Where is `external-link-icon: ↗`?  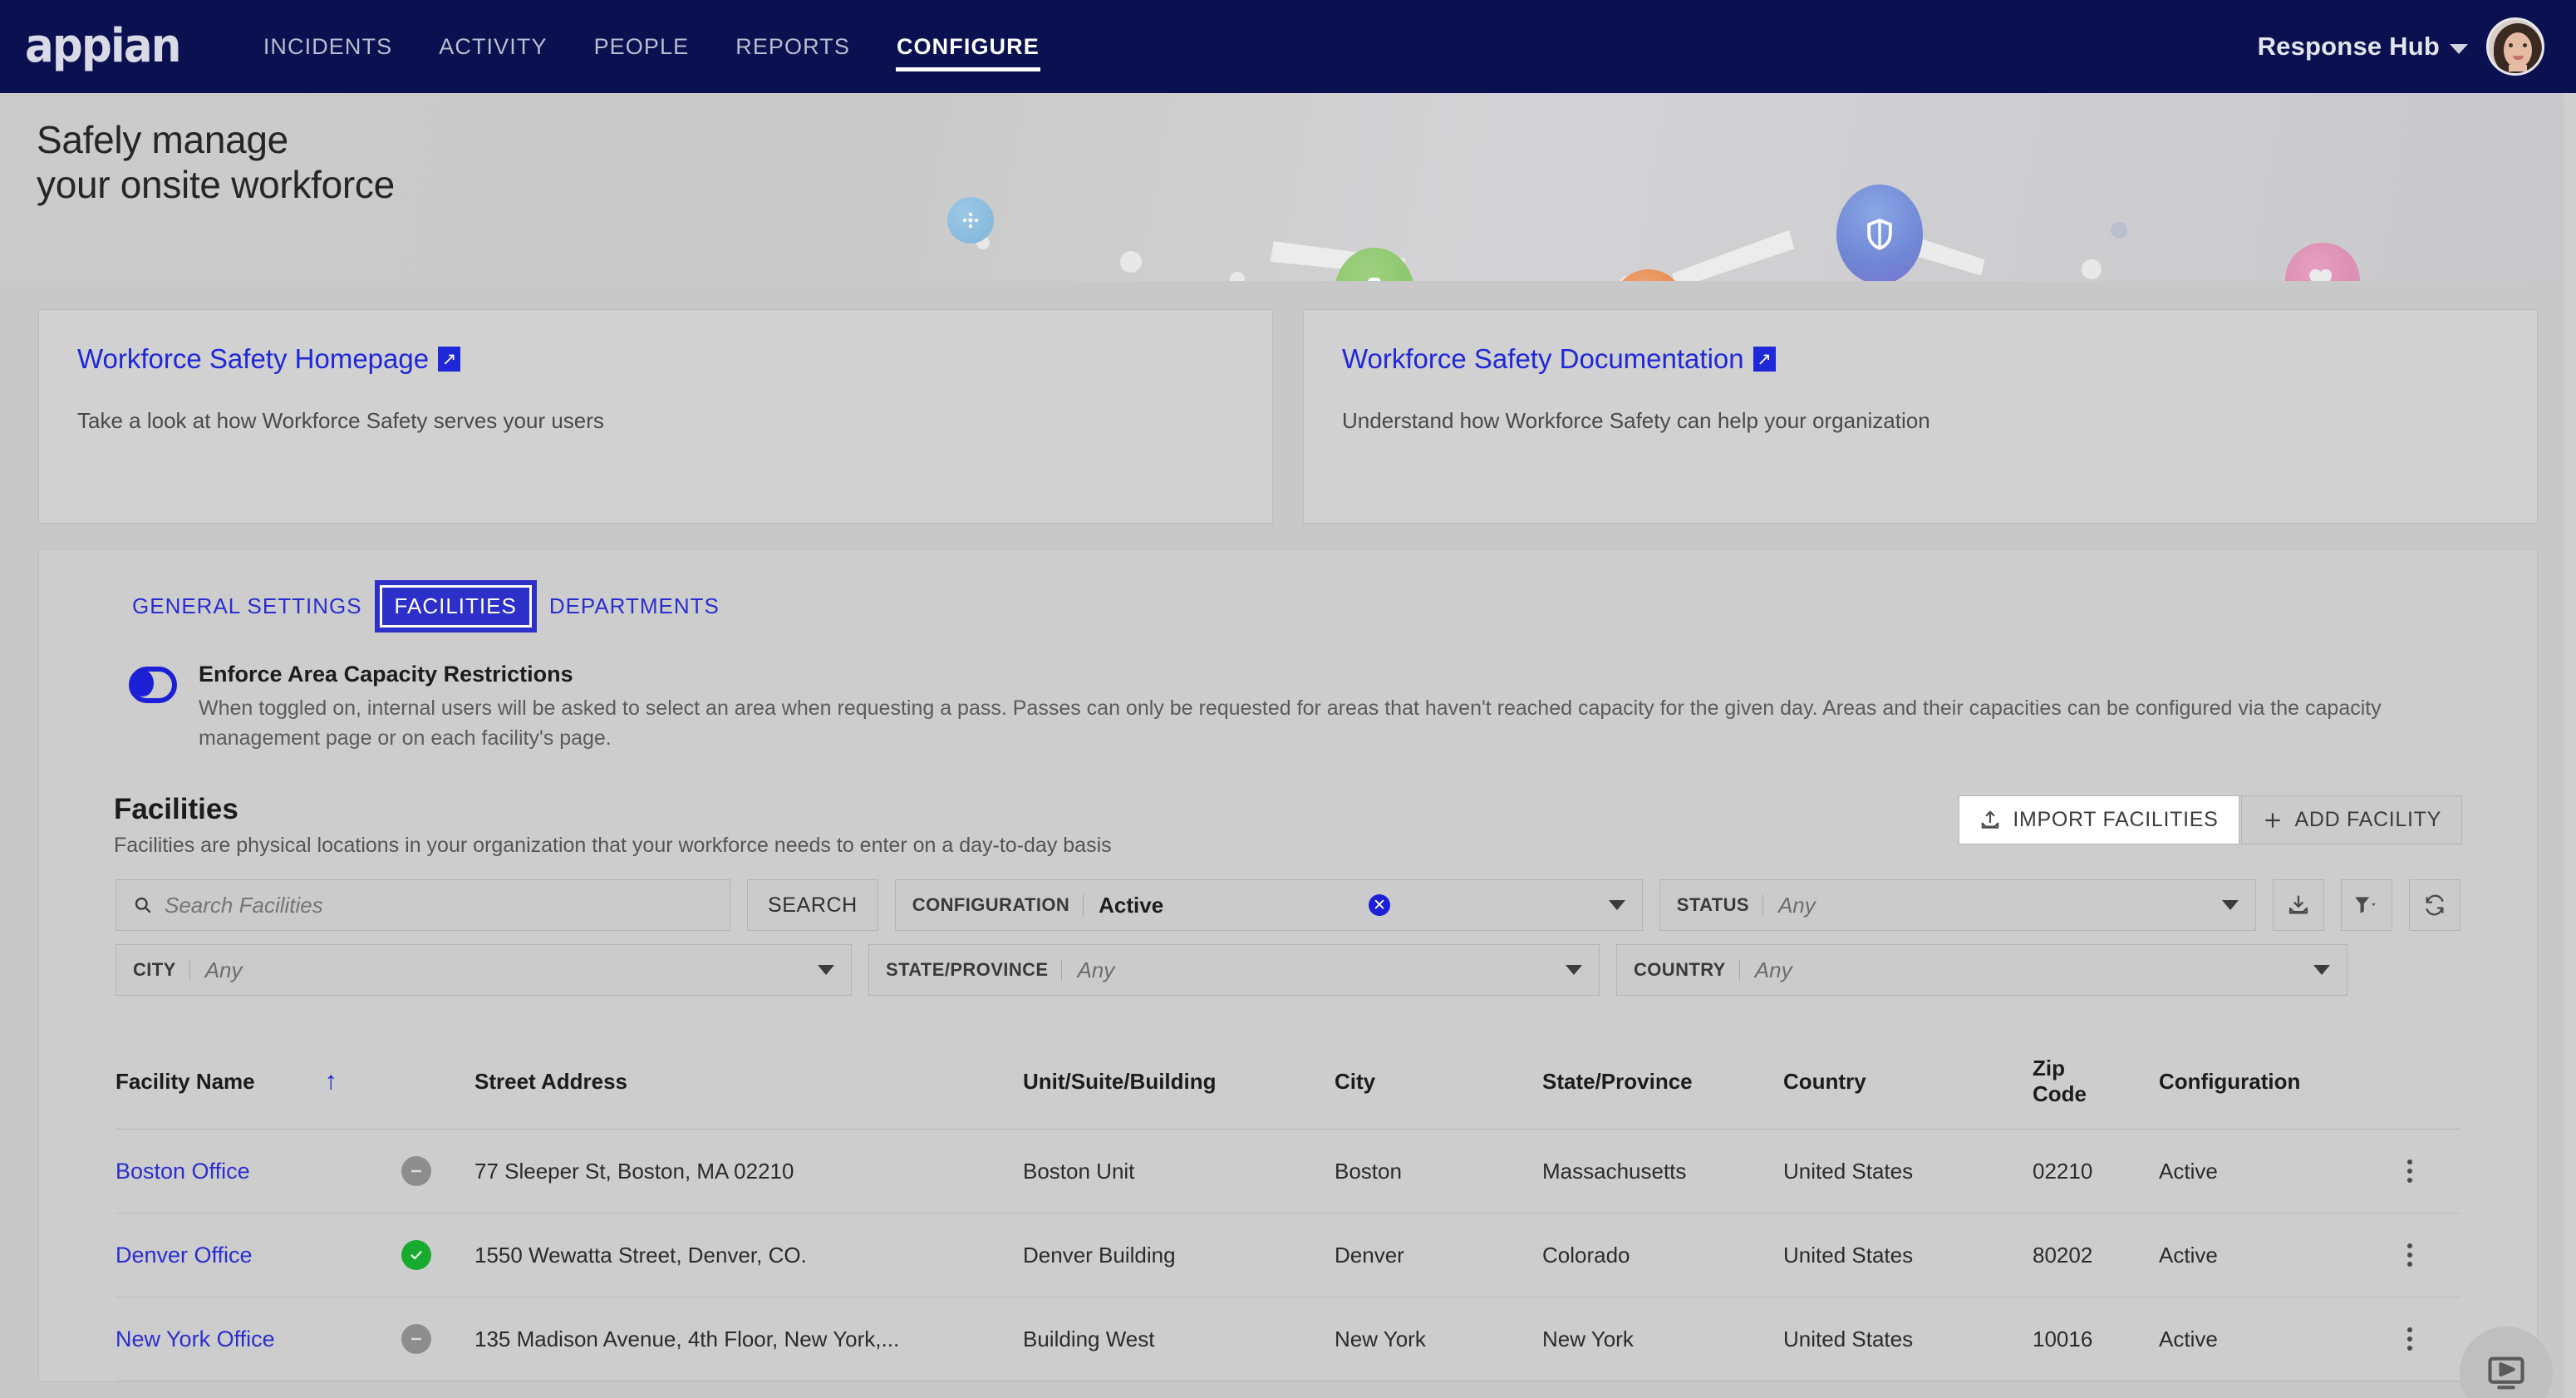
external-link-icon: ↗ is located at coordinates (449, 359).